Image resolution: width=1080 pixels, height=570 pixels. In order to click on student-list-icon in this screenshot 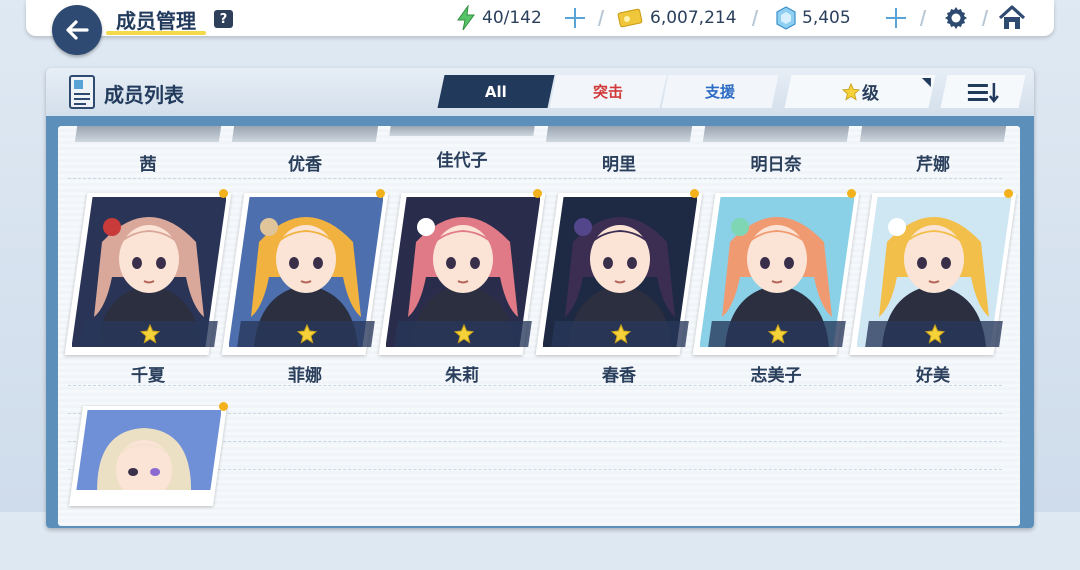, I will do `click(83, 92)`.